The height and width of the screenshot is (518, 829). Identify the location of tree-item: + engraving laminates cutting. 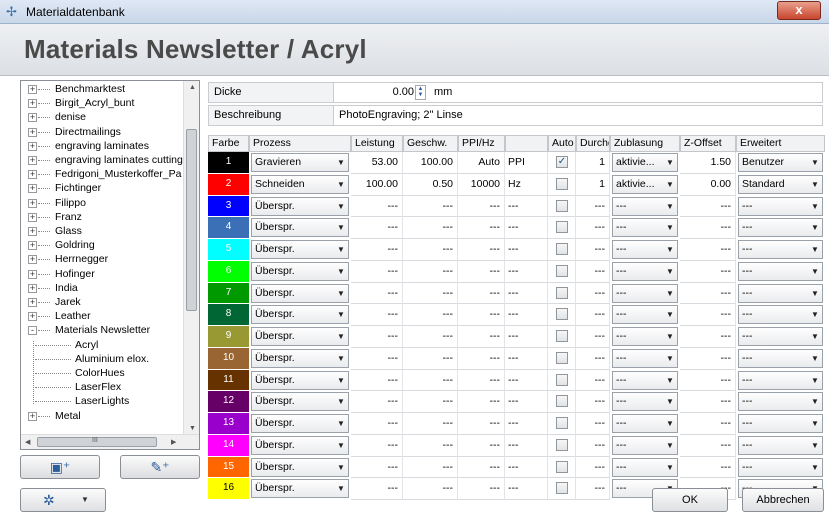
(102, 160).